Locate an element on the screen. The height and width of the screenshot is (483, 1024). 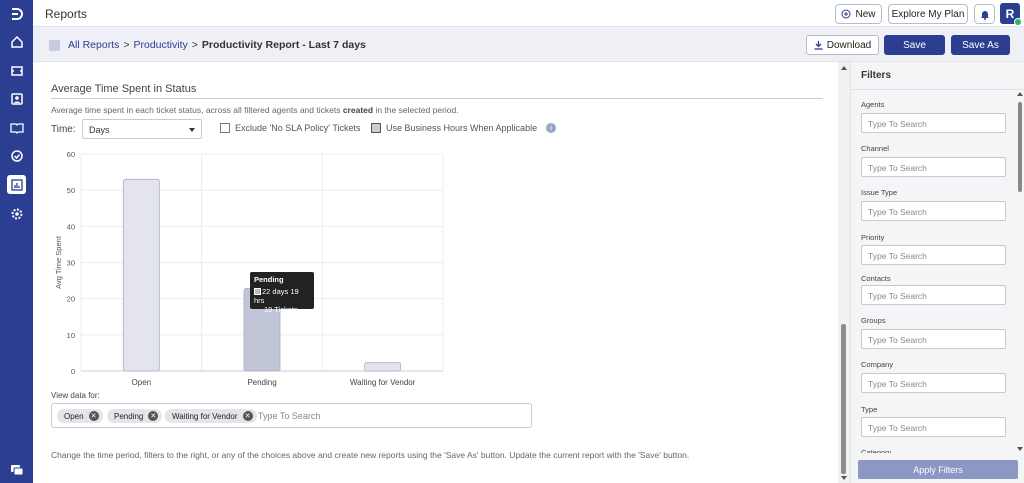
online-status-icon is located at coordinates (1018, 22).